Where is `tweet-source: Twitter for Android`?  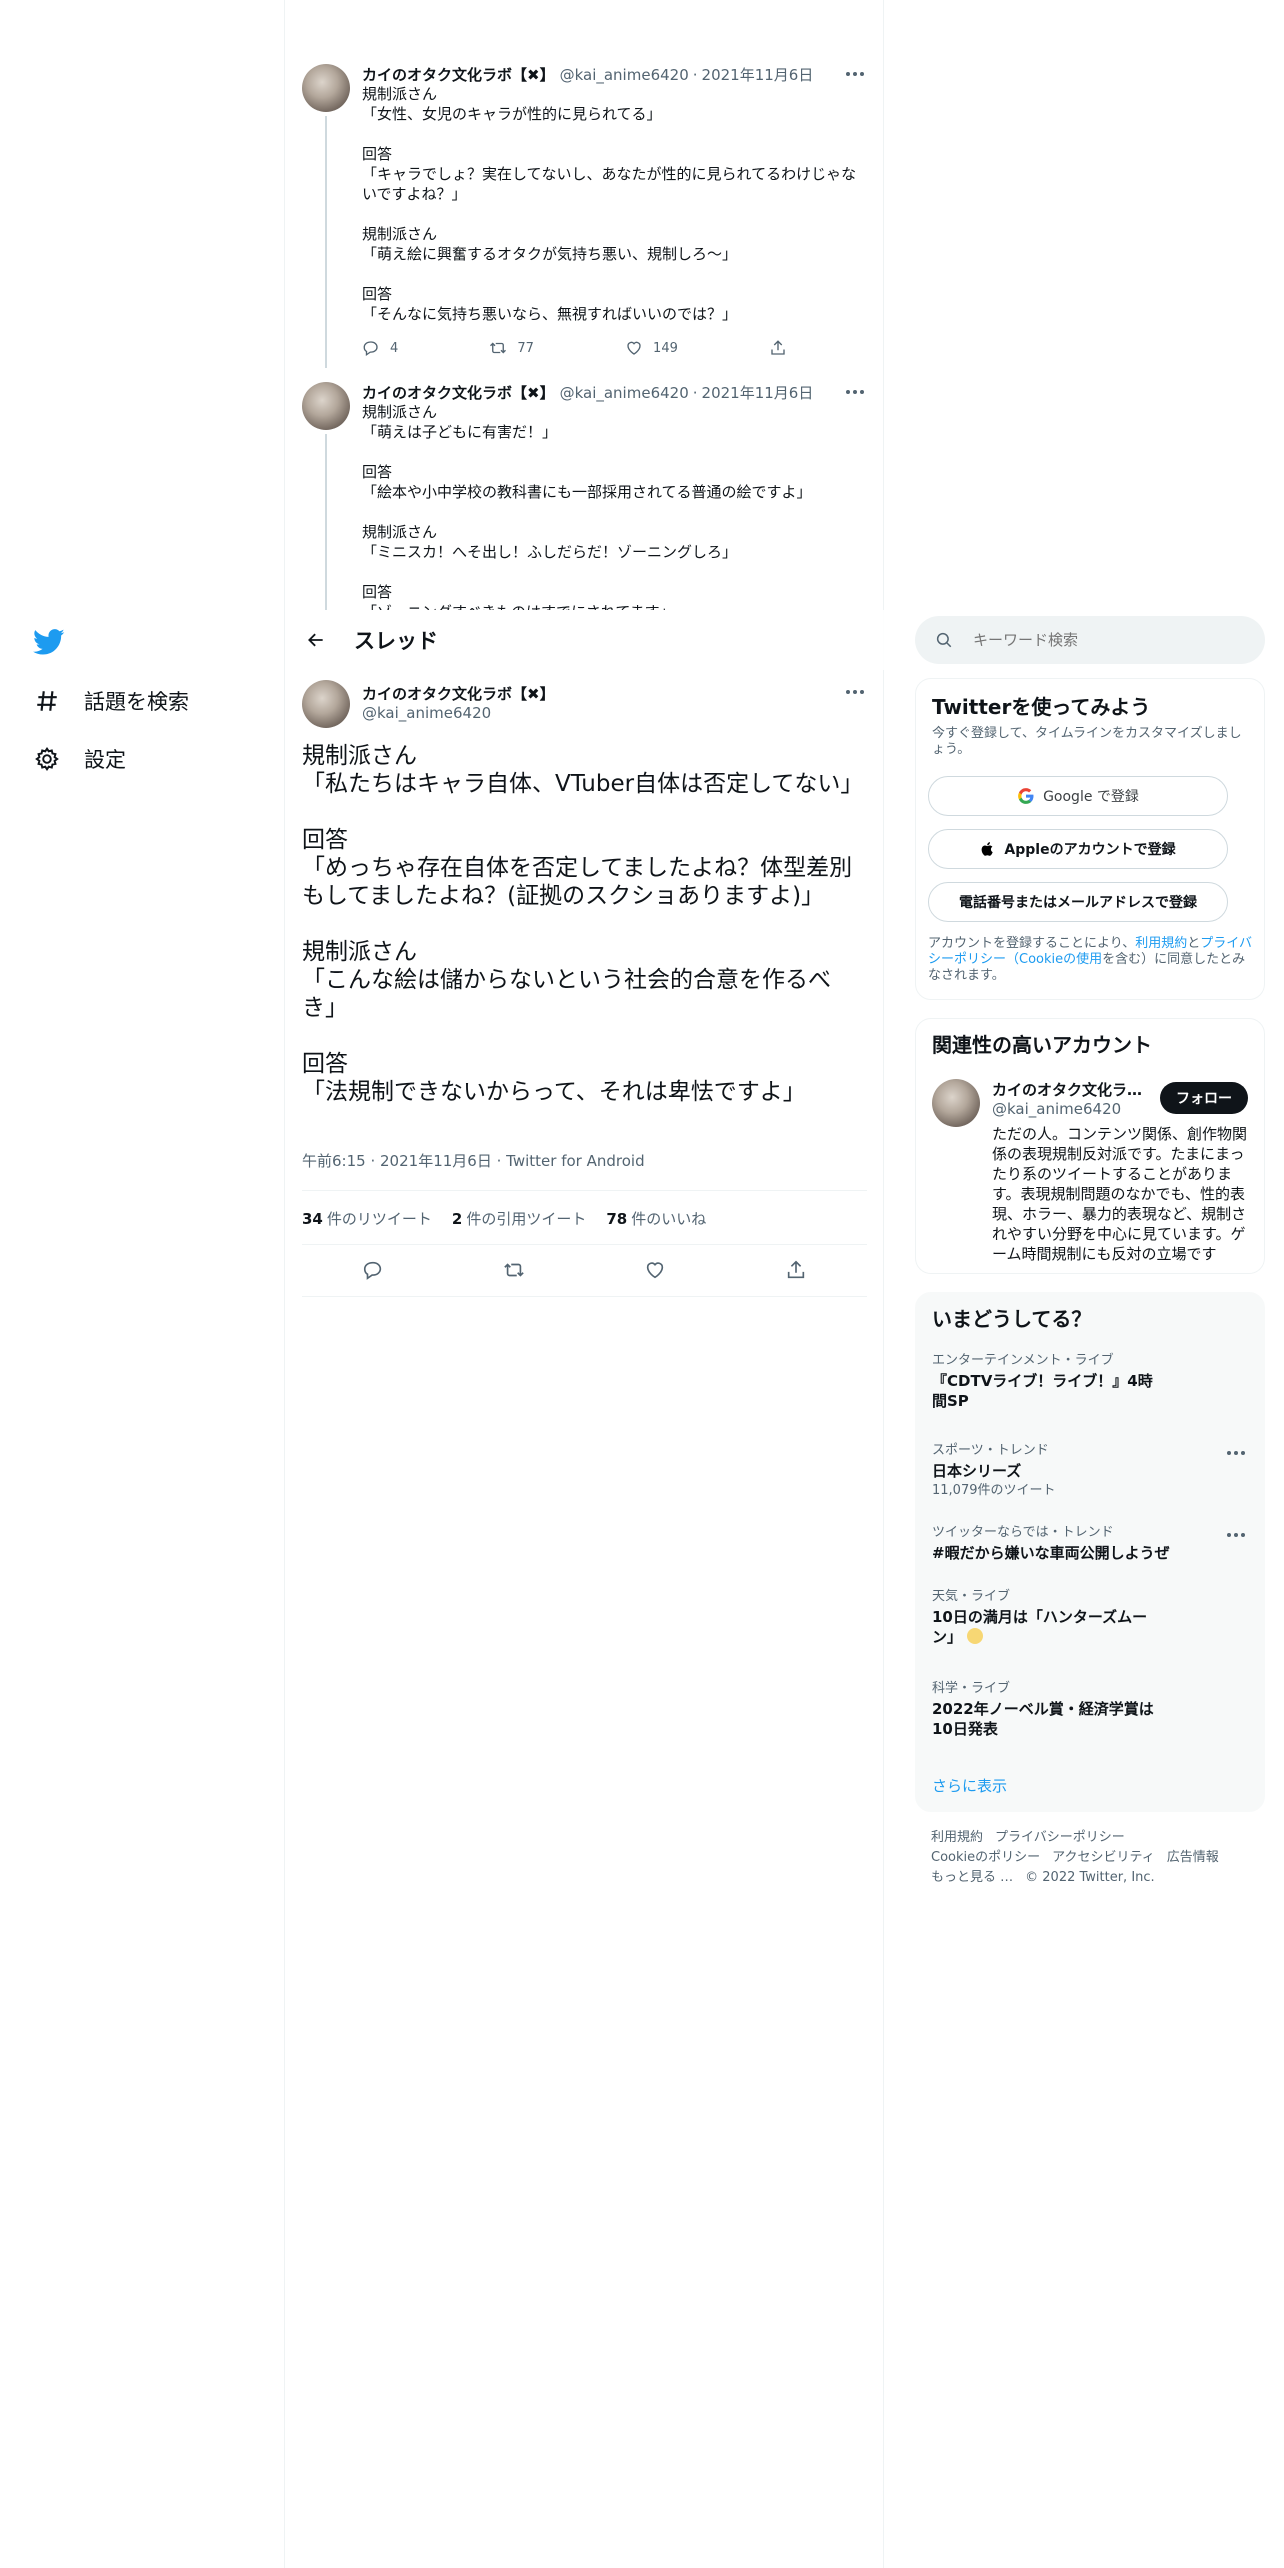 tweet-source: Twitter for Android is located at coordinates (575, 1161).